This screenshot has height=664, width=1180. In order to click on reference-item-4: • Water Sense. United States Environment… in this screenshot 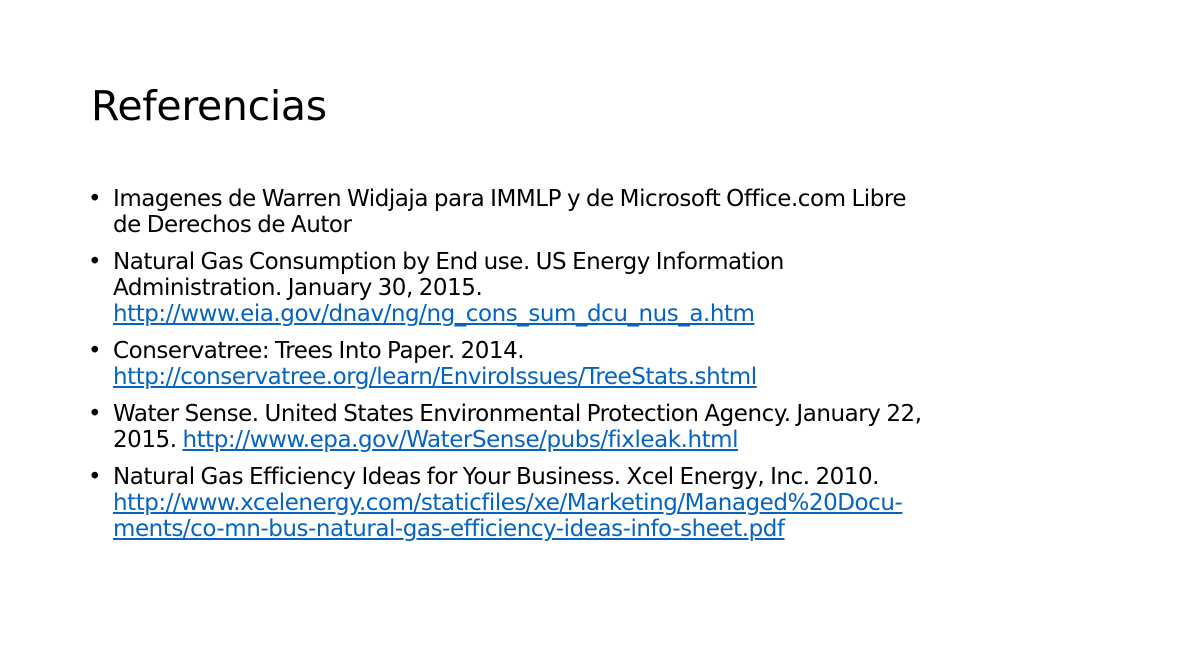, I will do `click(588, 427)`.